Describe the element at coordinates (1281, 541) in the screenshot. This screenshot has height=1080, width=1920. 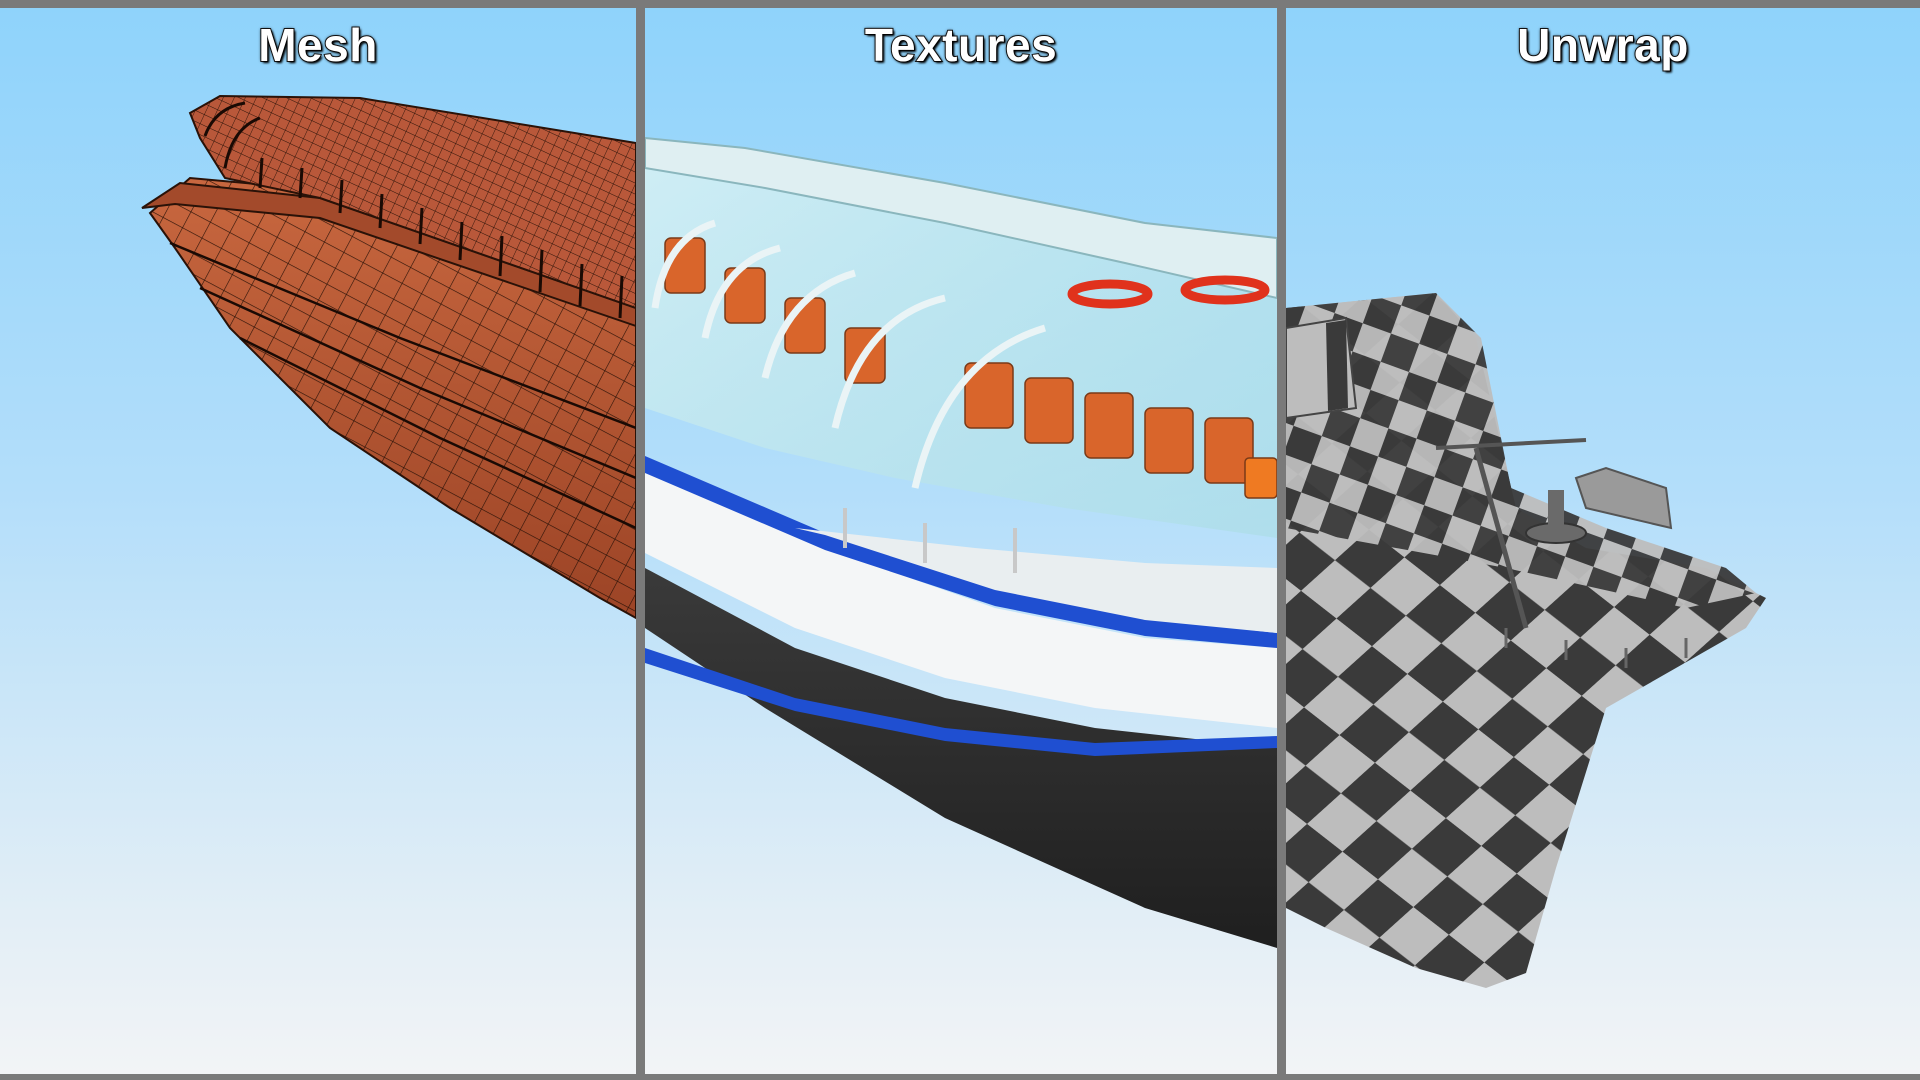
I see `panel-divider-right` at that location.